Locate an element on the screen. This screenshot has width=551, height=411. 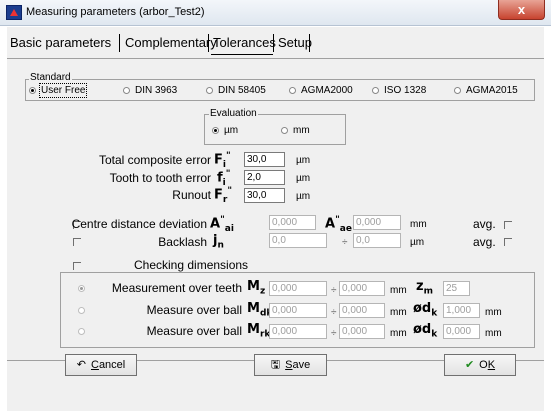
undo-icon: ↶ is located at coordinates (81, 365).